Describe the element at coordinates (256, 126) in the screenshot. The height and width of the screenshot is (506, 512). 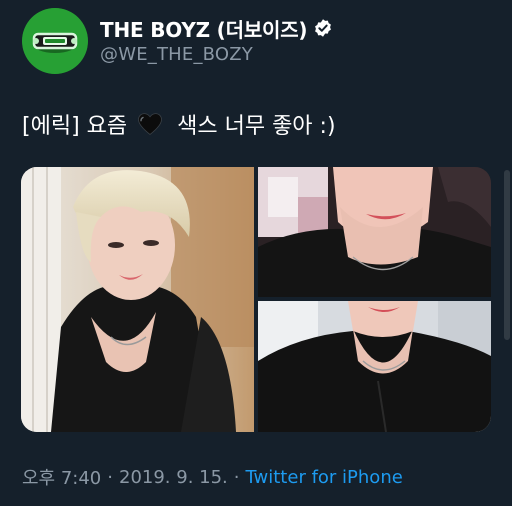
I see `tweet-text-after: 색스 너무 좋아 :)` at that location.